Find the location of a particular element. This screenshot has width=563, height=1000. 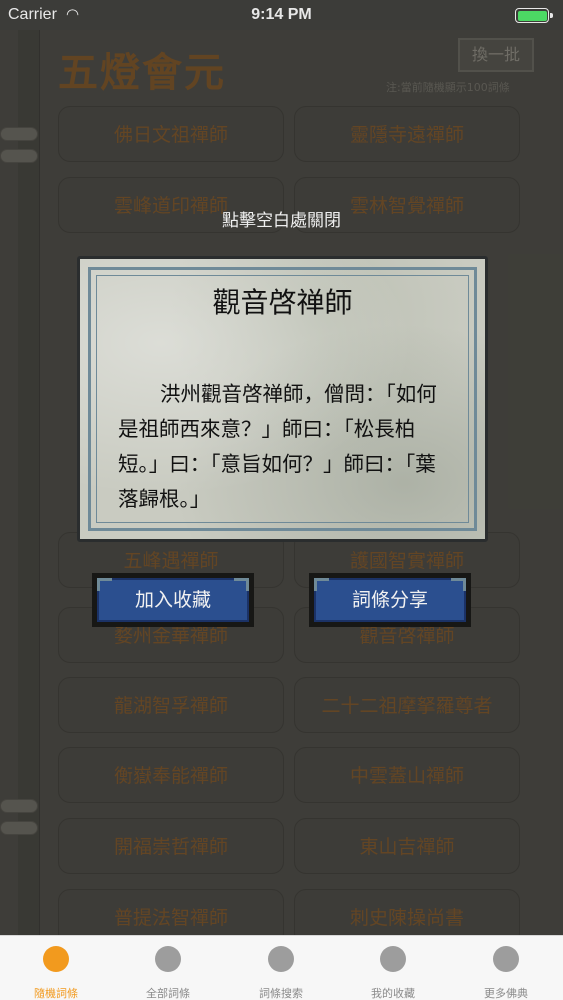

tab-label: 詞條搜索 is located at coordinates (281, 993).